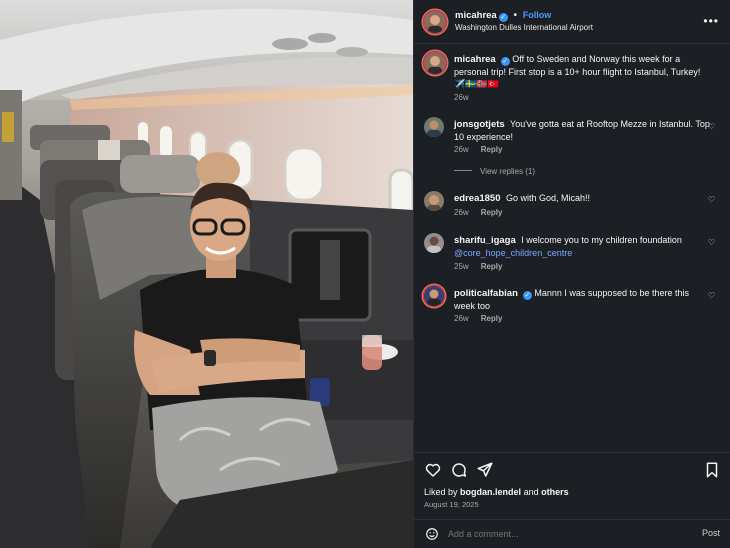 Image resolution: width=730 pixels, height=548 pixels. Describe the element at coordinates (432, 534) in the screenshot. I see `smiley-icon` at that location.